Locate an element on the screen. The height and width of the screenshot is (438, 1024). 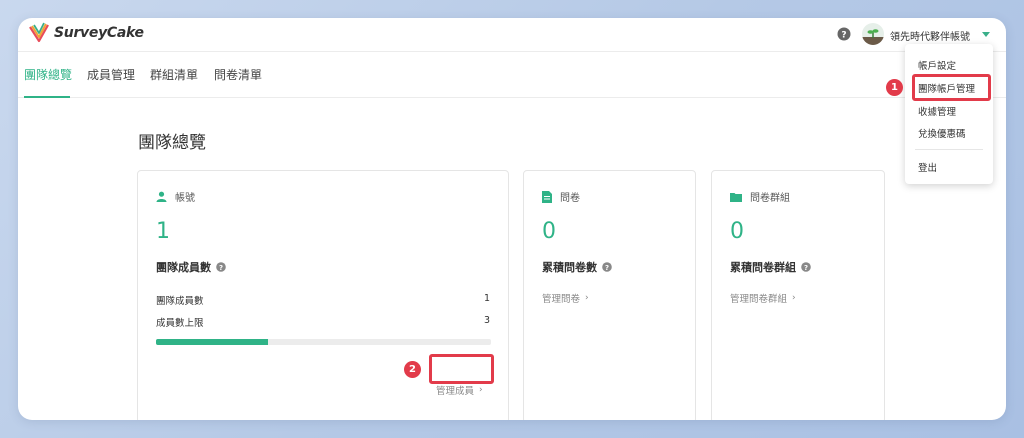
help-icon: ? is located at coordinates (844, 34).